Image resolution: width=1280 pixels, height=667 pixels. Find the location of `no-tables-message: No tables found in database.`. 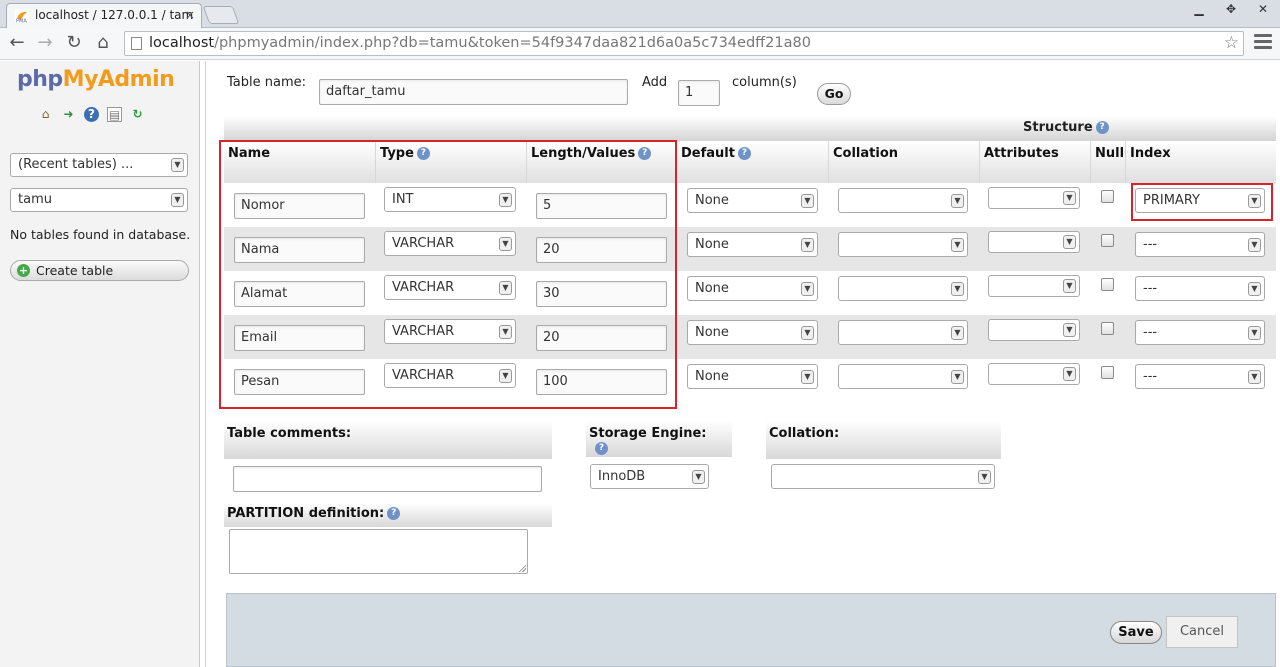

no-tables-message: No tables found in database. is located at coordinates (100, 234).